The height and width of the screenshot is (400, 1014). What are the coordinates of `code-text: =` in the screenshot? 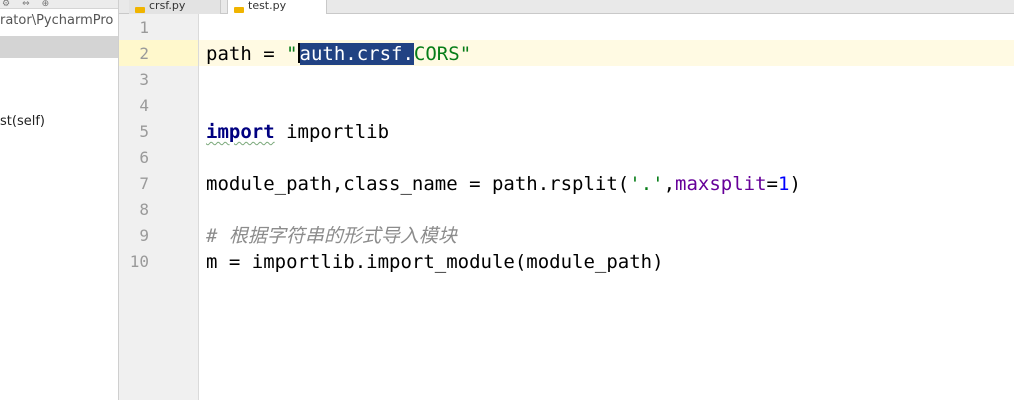 It's located at (772, 184).